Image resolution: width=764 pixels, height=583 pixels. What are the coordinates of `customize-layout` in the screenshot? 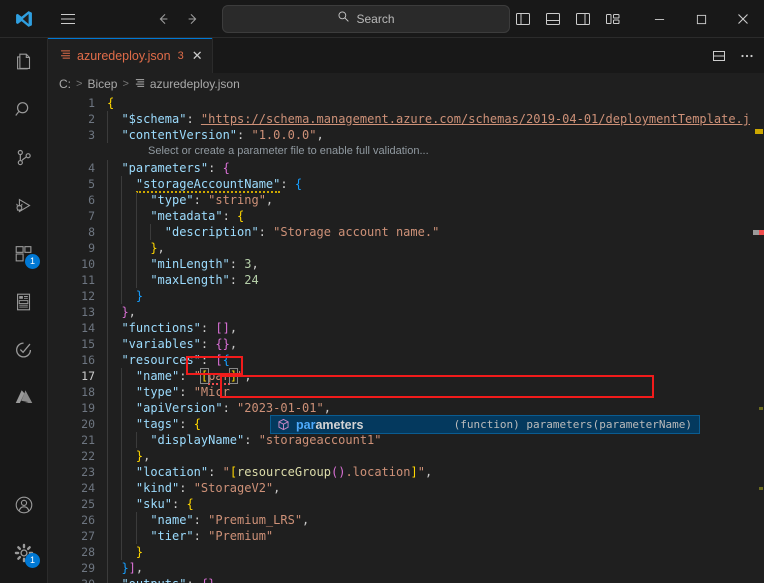 It's located at (613, 19).